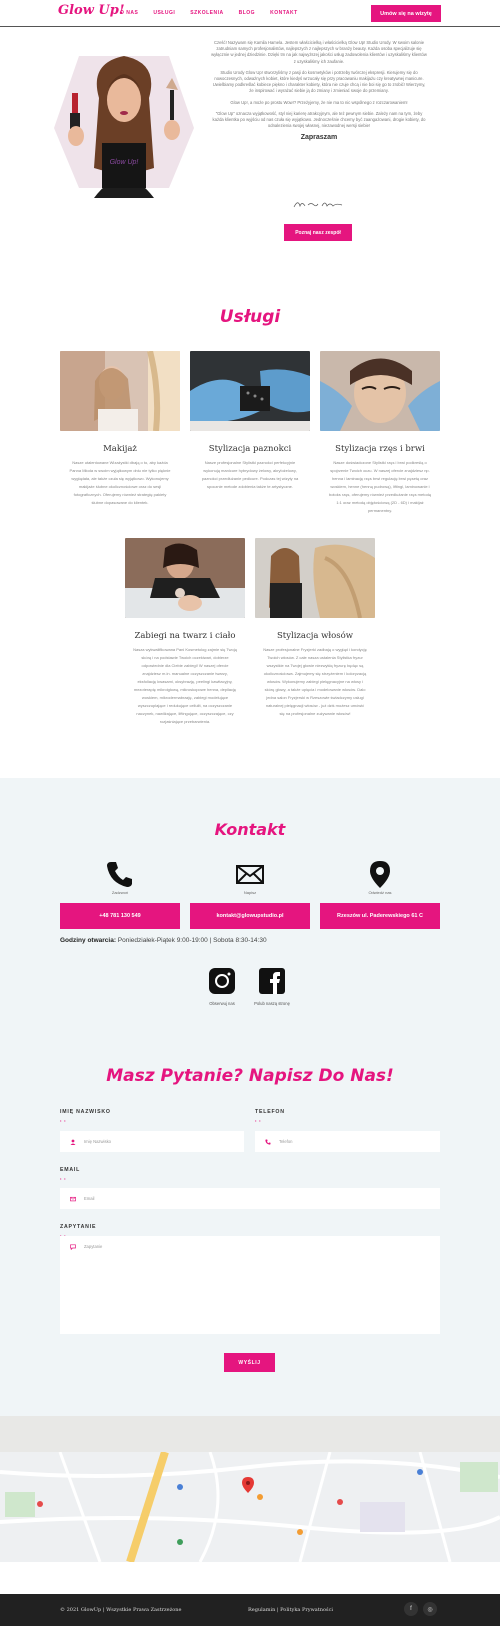 The width and height of the screenshot is (500, 1626). Describe the element at coordinates (250, 317) in the screenshot. I see `services-title: Usługi` at that location.